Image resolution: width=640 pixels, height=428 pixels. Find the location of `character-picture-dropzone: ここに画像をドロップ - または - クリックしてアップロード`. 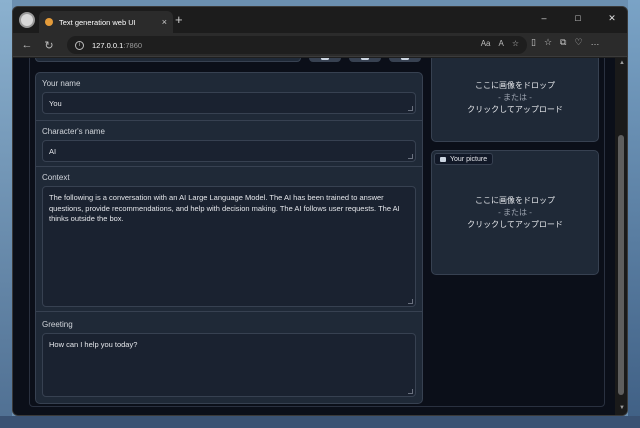

character-picture-dropzone: ここに画像をドロップ - または - クリックしてアップロード is located at coordinates (515, 100).